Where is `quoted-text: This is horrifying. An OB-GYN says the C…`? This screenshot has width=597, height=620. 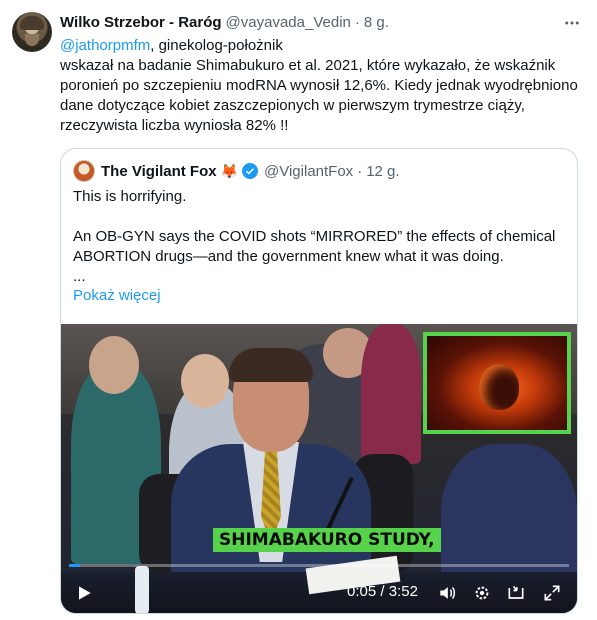 quoted-text: This is horrifying. An OB-GYN says the C… is located at coordinates (320, 237).